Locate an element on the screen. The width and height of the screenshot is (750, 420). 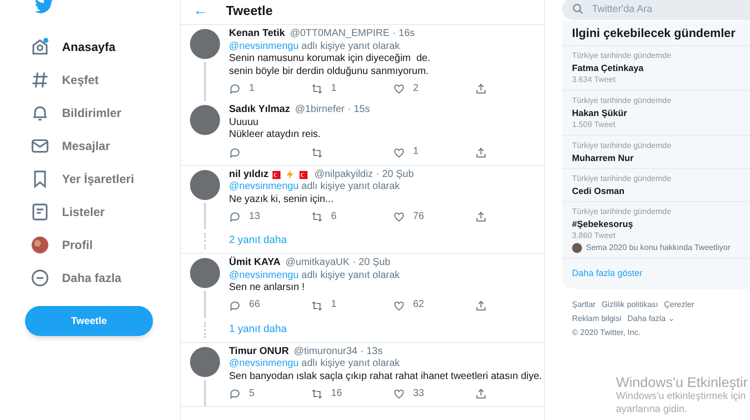
copyright-text: © 2020 Twitter, Inc. is located at coordinates (606, 332).